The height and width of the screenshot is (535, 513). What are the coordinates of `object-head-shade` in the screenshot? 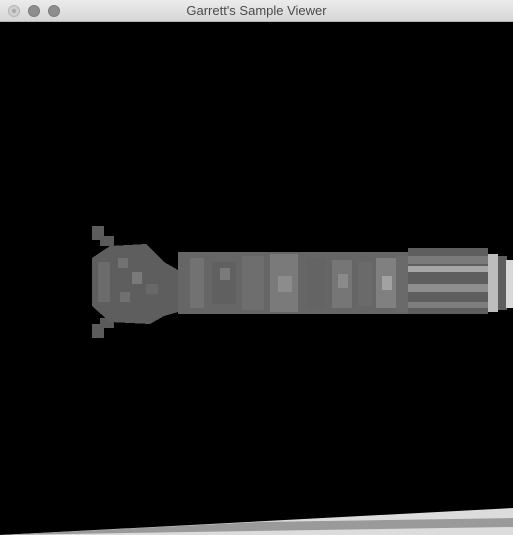 It's located at (104, 282).